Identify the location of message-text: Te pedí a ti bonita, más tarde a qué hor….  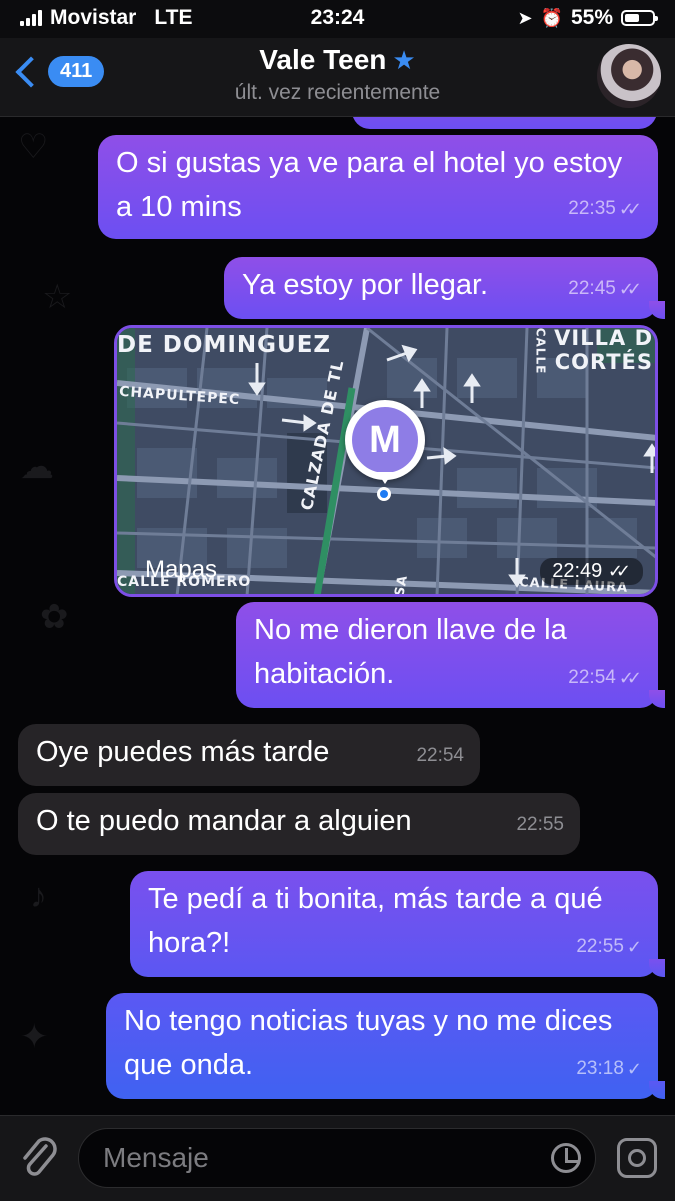
(375, 921).